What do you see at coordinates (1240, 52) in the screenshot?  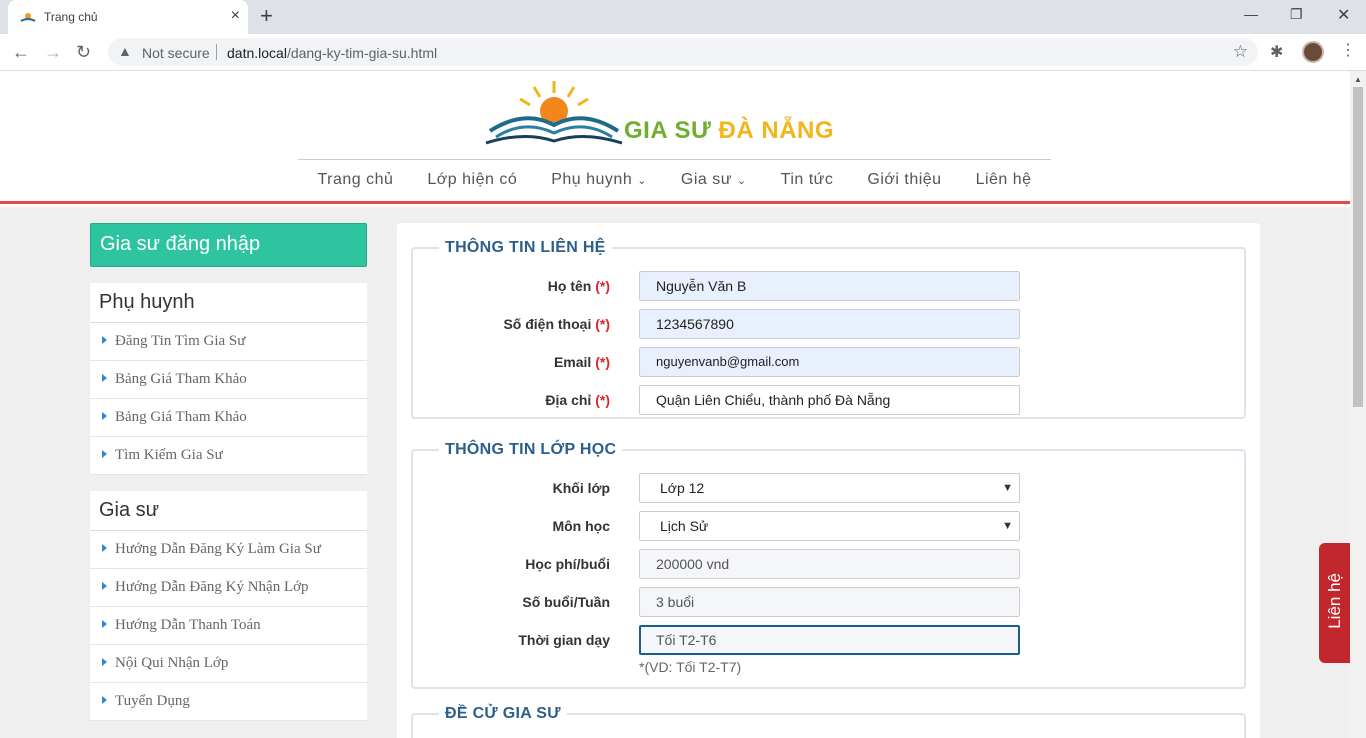 I see `bookmark-star-icon: ☆` at bounding box center [1240, 52].